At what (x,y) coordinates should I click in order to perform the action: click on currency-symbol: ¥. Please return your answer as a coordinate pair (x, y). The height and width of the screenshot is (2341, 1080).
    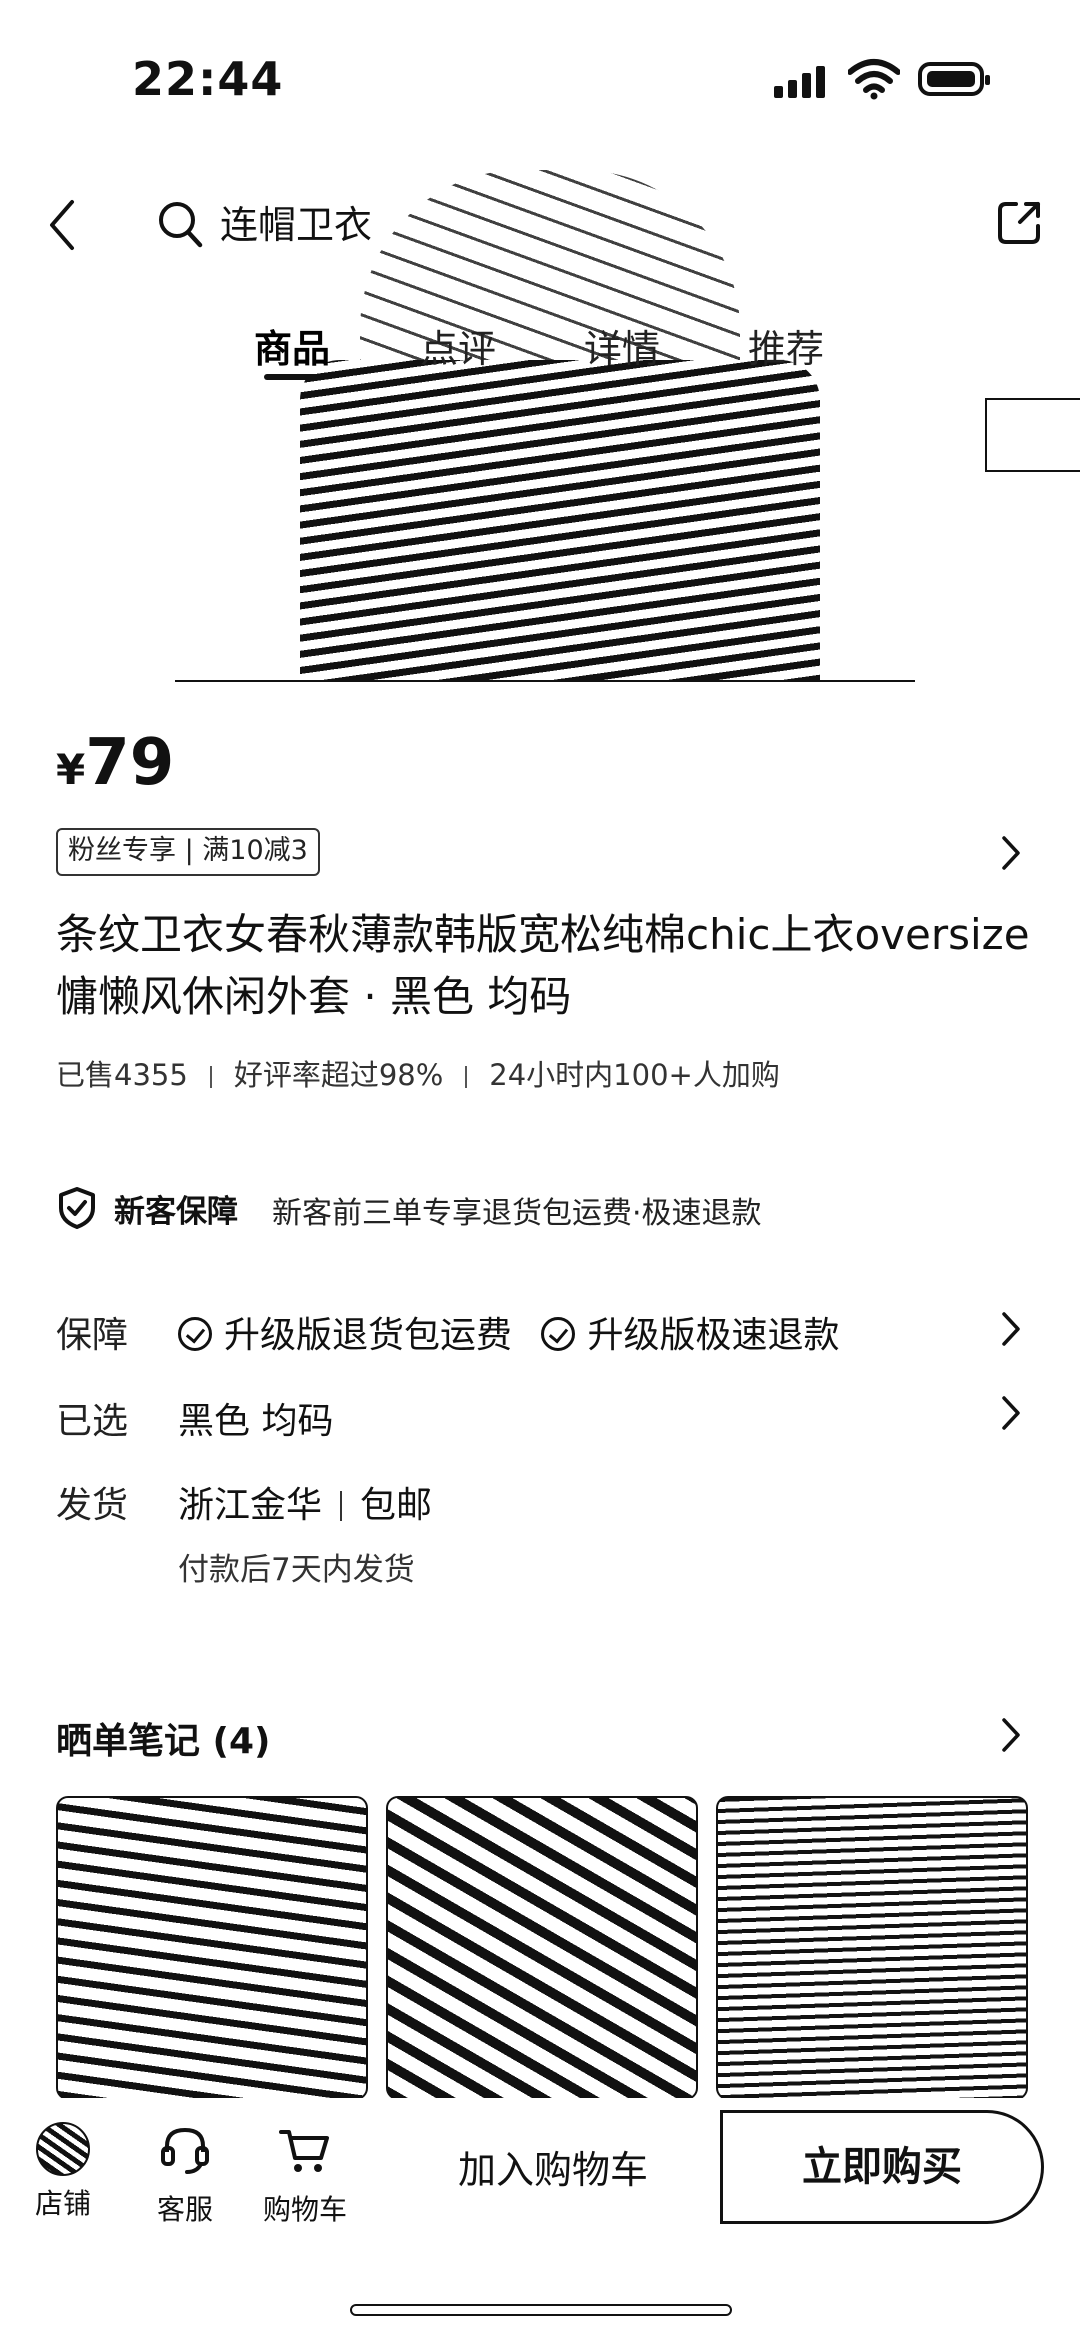
    Looking at the image, I should click on (71, 769).